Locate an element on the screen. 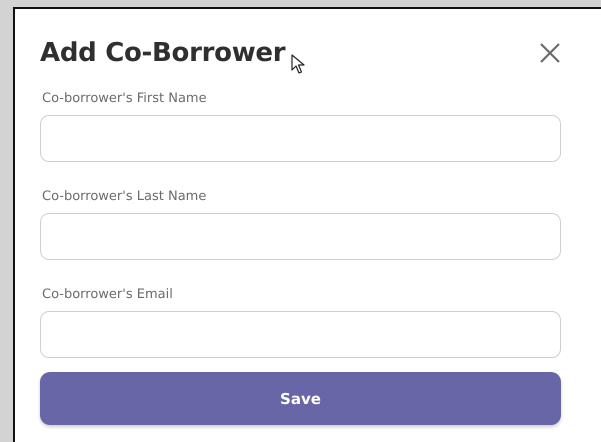  close-button is located at coordinates (550, 53).